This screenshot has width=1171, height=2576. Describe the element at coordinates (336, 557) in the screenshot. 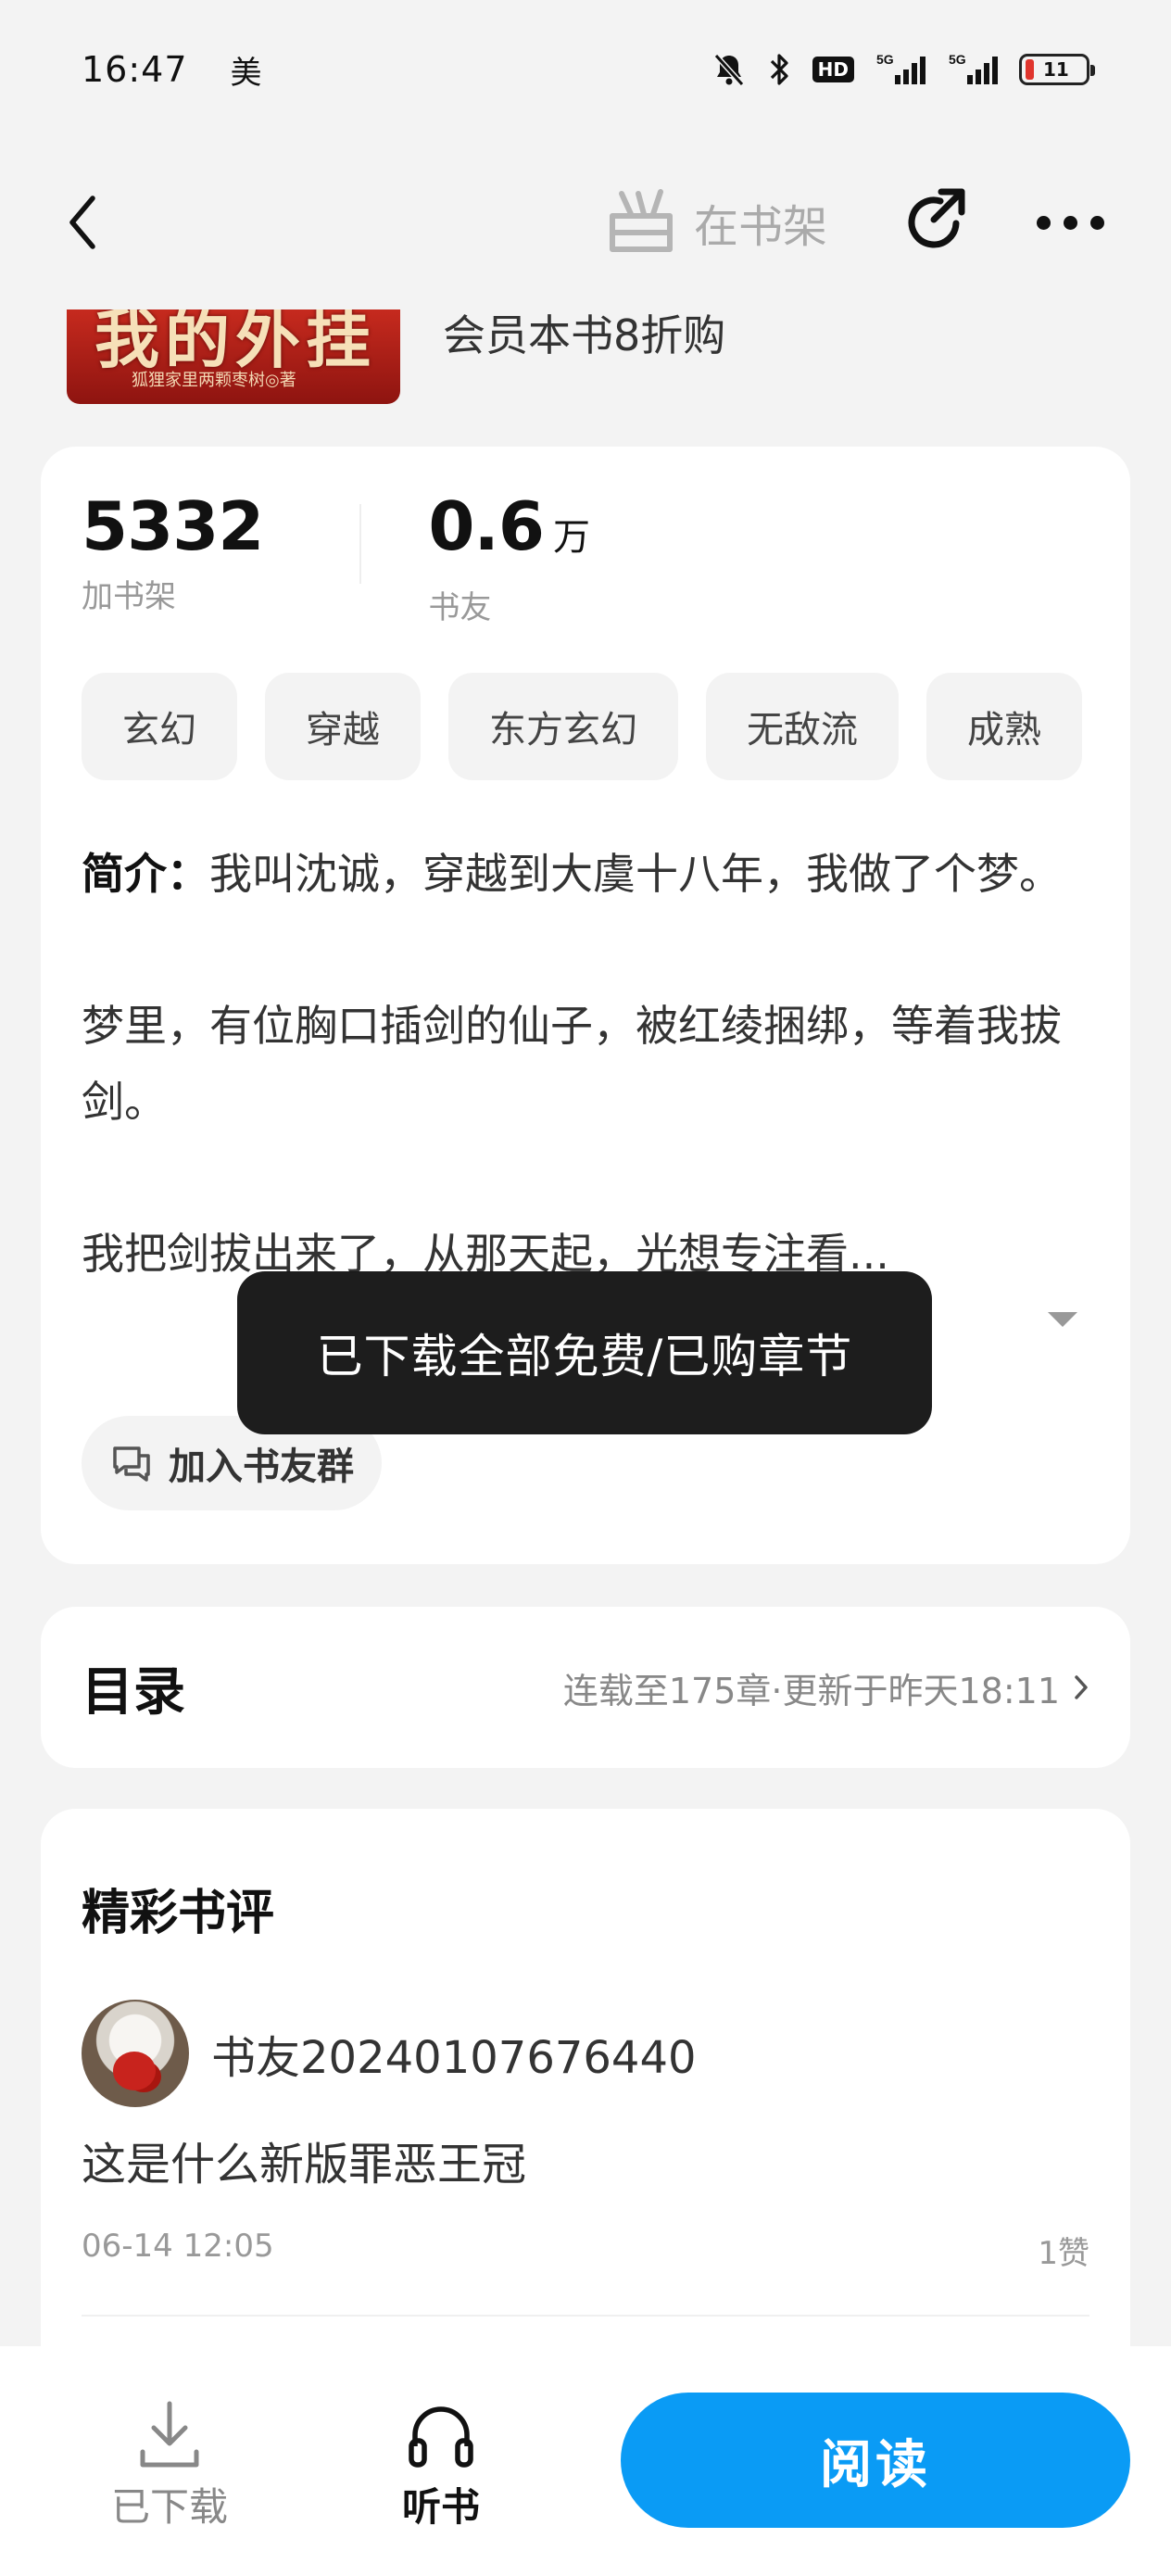

I see `stats-row: 5332 加书架 0.6 万 书友` at that location.